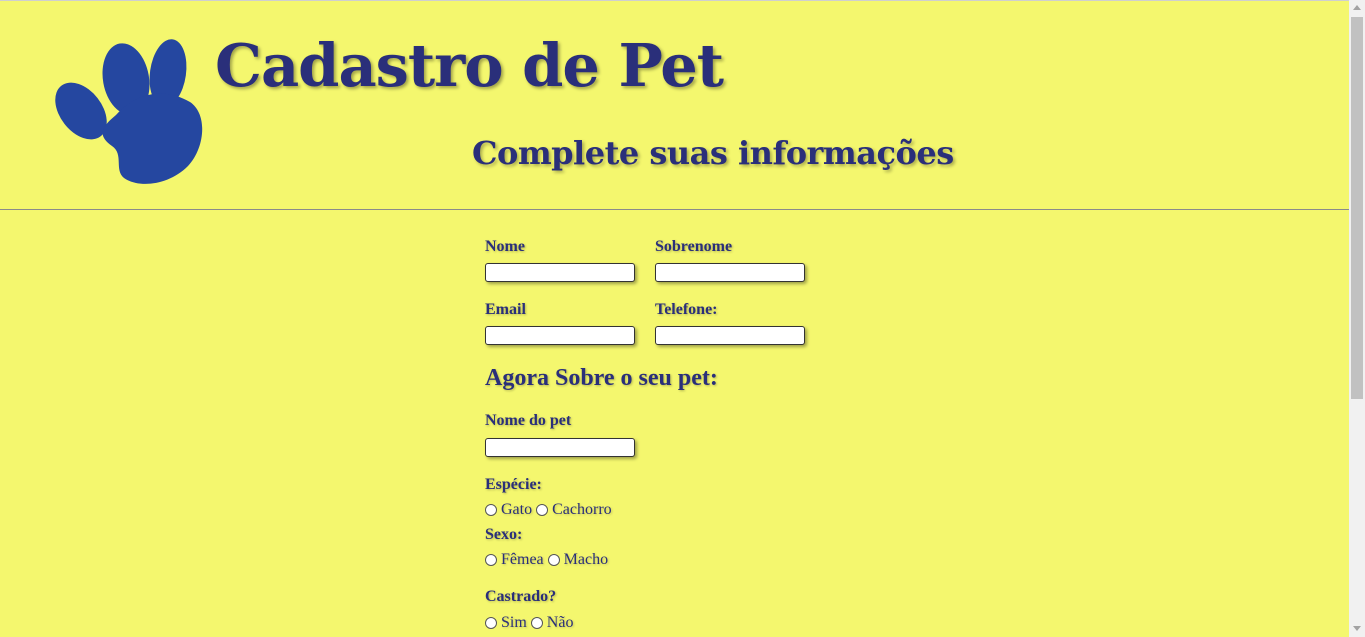 Image resolution: width=1365 pixels, height=637 pixels. I want to click on especie-gato-label: Gato, so click(517, 509).